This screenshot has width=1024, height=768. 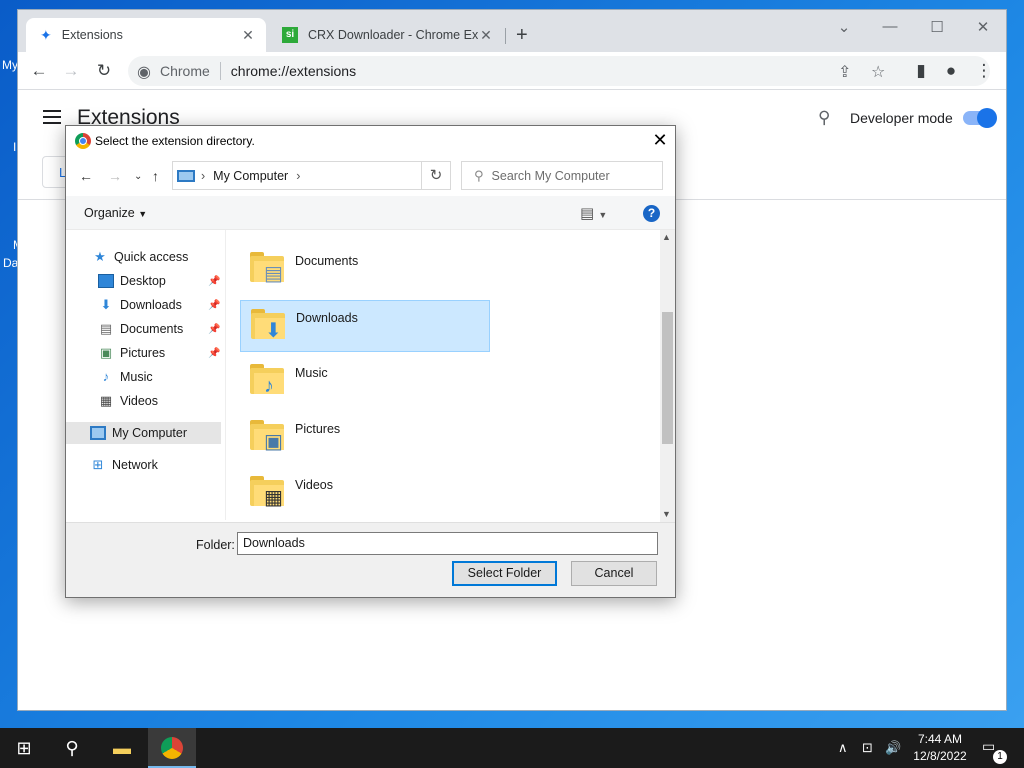 I want to click on clock: 7:44 AM 12/8/2022, so click(x=940, y=748).